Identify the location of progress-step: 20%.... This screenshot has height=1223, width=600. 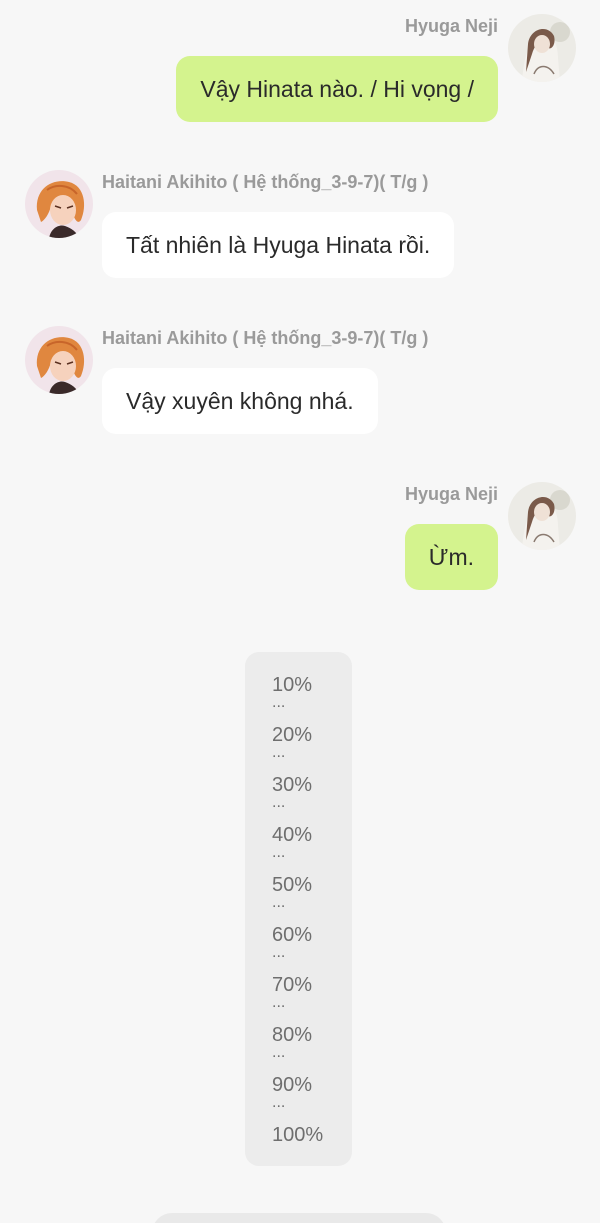
(292, 742).